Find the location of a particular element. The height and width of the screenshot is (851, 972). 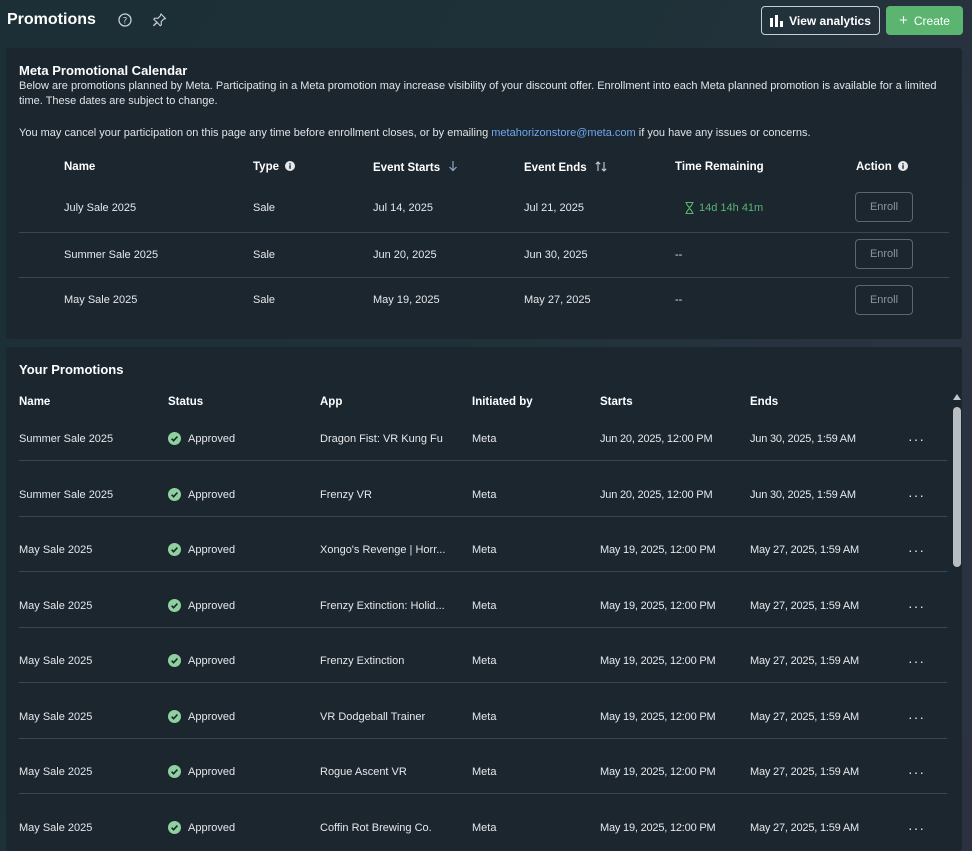

promotion-row-name: Summer Sale 2025 is located at coordinates (66, 495).